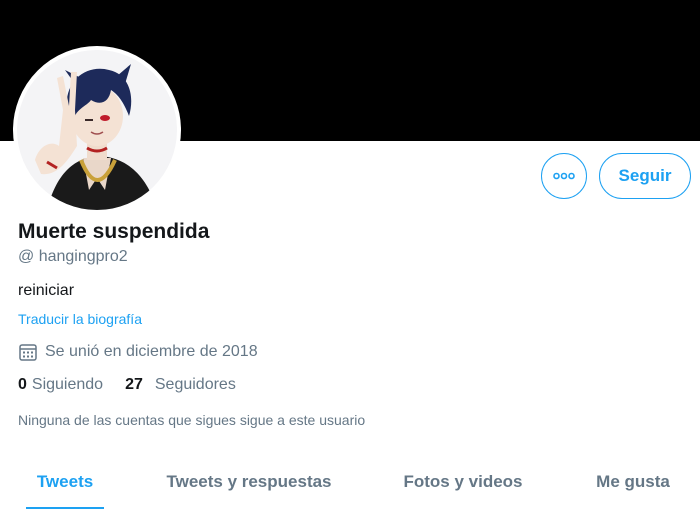 This screenshot has height=509, width=700. I want to click on follow-button-label: Seguir, so click(645, 175).